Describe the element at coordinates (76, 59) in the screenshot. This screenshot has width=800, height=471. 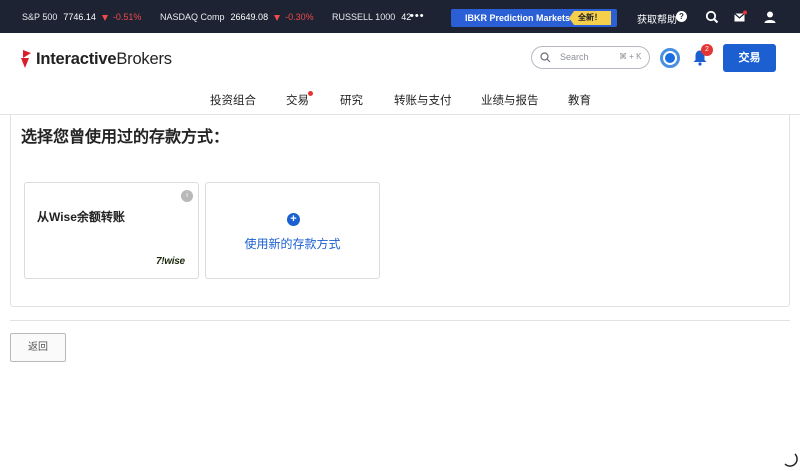
I see `logo-bold: Interactive` at that location.